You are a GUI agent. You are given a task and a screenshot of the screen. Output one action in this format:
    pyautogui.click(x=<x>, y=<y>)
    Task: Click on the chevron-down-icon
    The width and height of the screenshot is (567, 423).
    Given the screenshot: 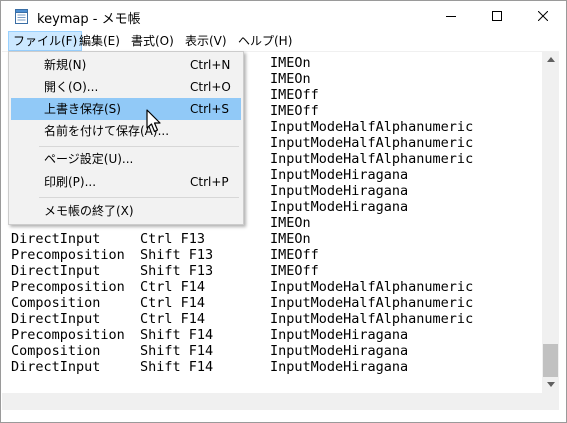 What is the action you would take?
    pyautogui.click(x=550, y=384)
    